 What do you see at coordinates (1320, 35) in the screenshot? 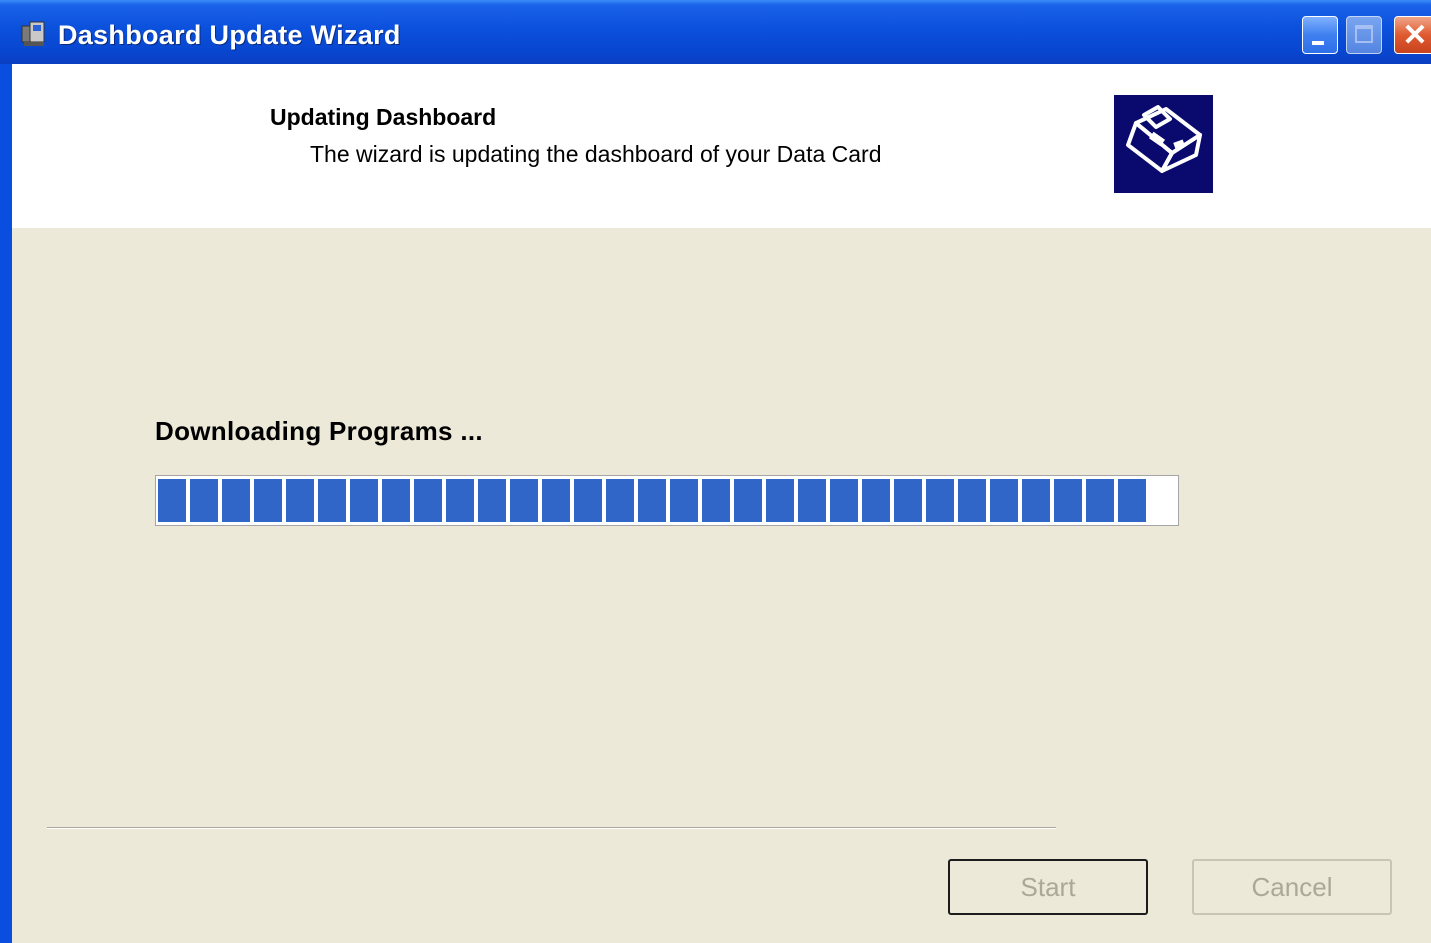
I see `minimize-button` at bounding box center [1320, 35].